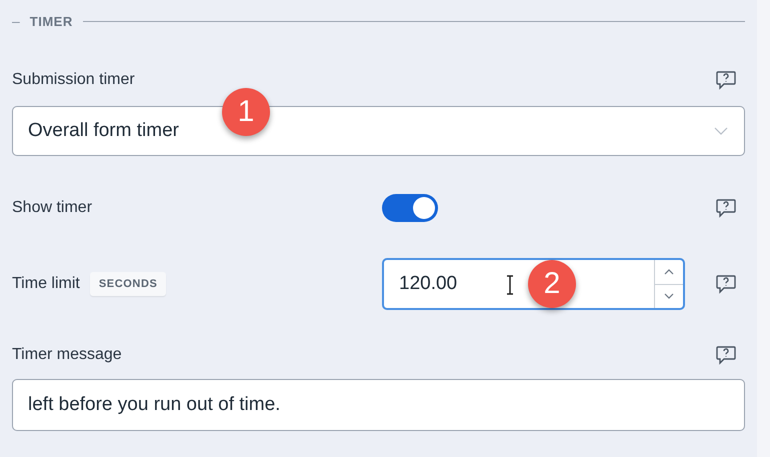 Image resolution: width=770 pixels, height=457 pixels. I want to click on up-chevron-icon, so click(669, 271).